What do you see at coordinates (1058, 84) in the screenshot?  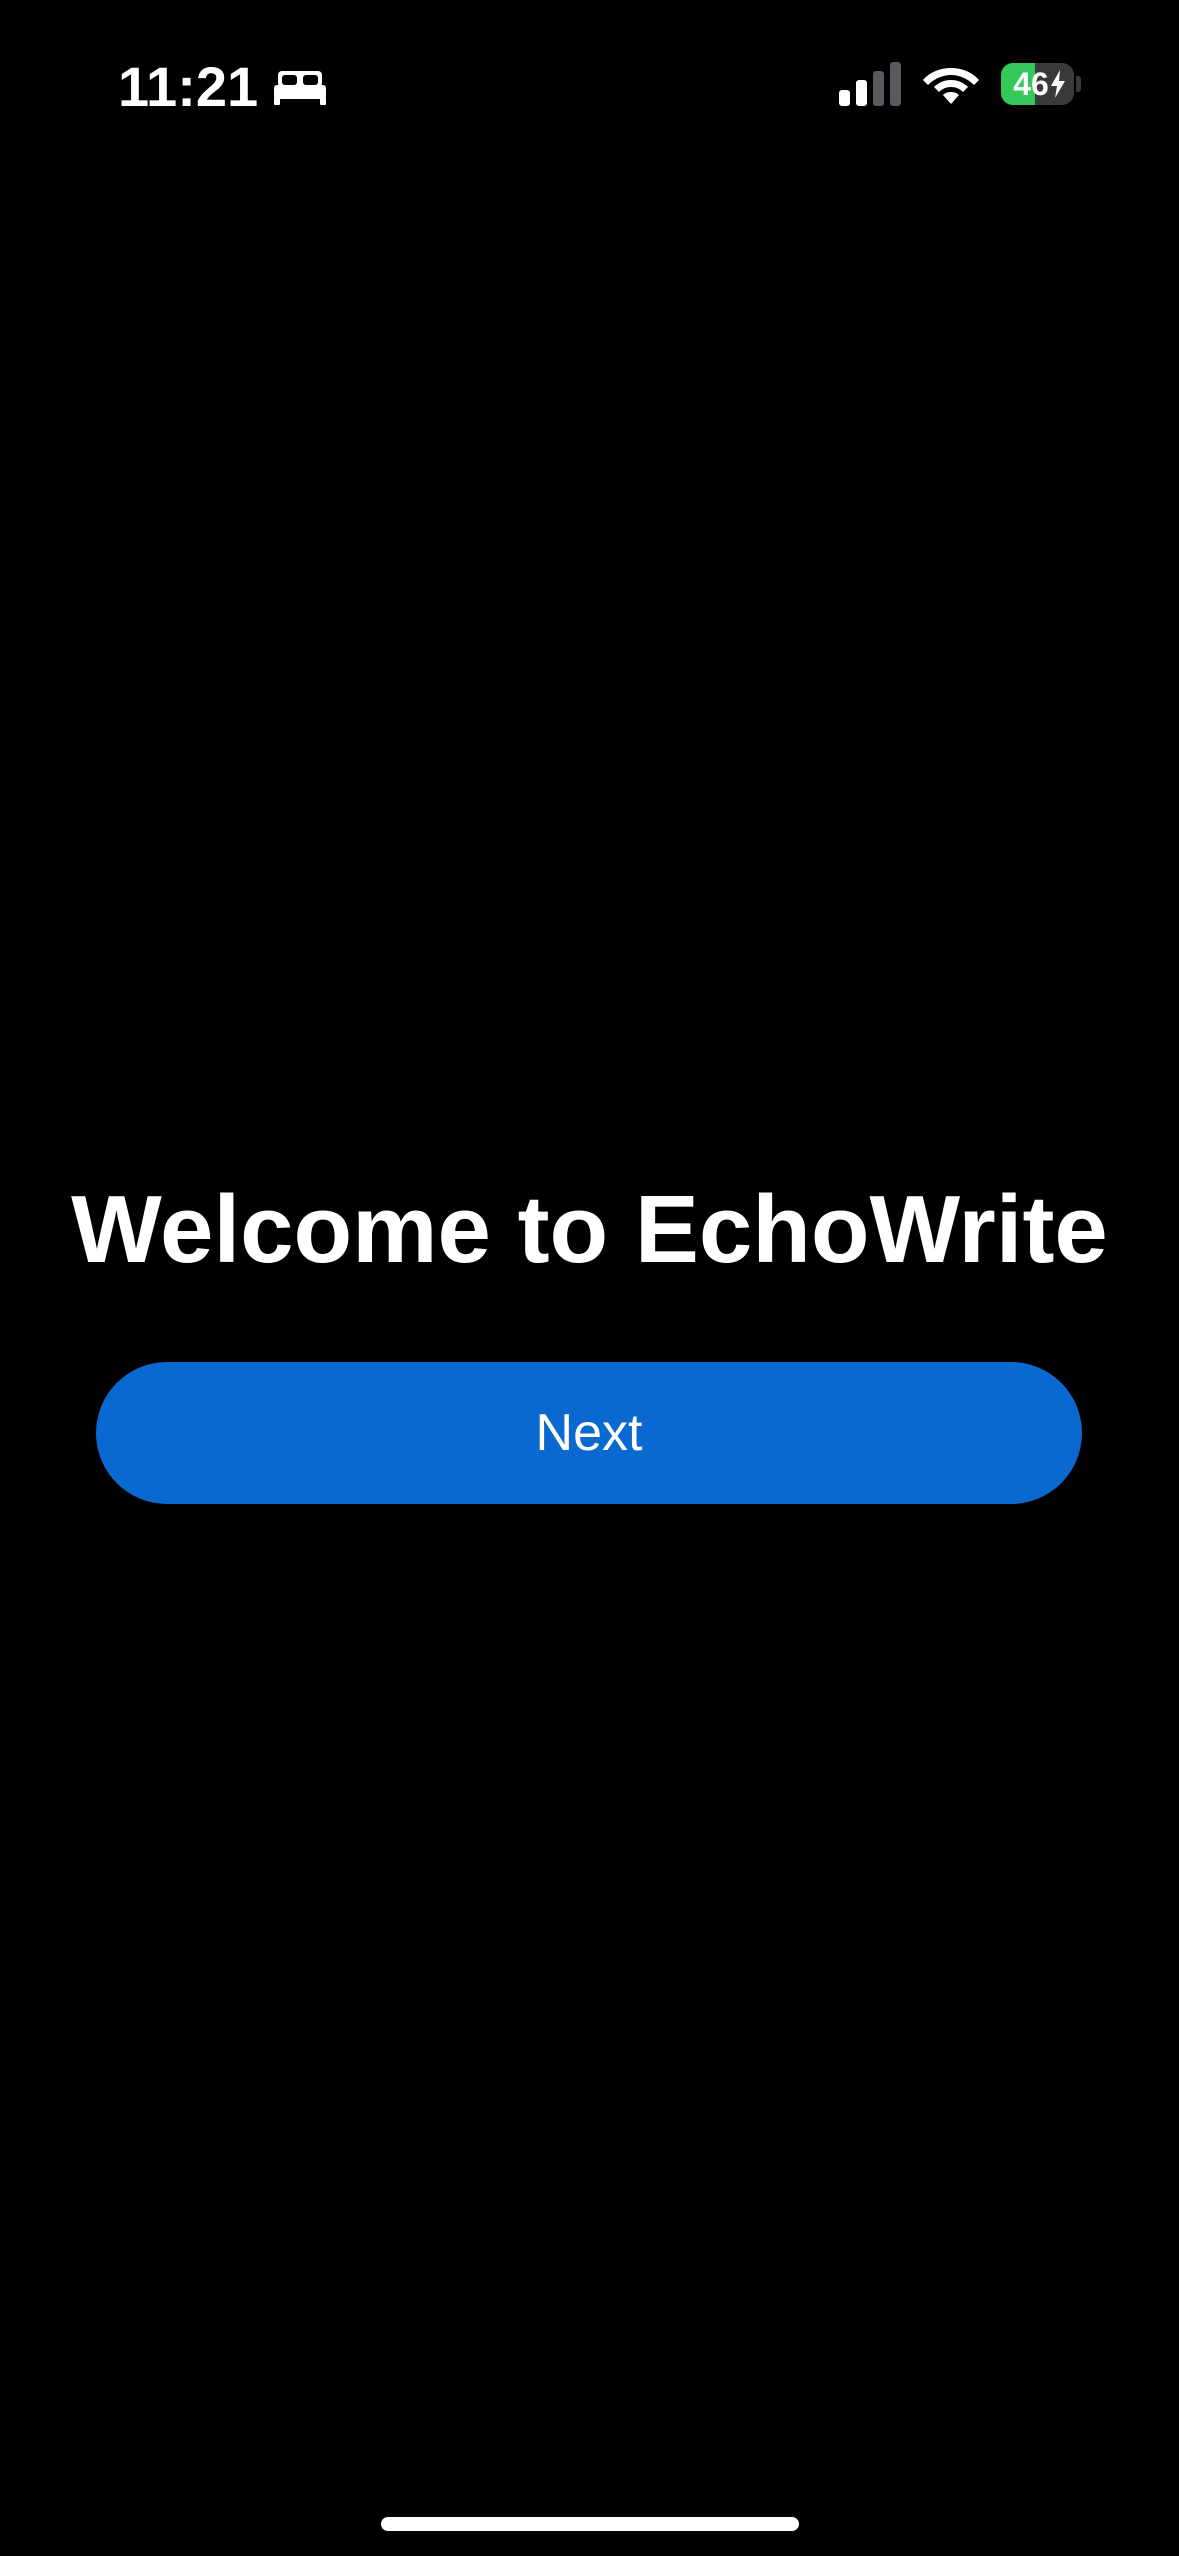 I see `charging-bolt-icon` at bounding box center [1058, 84].